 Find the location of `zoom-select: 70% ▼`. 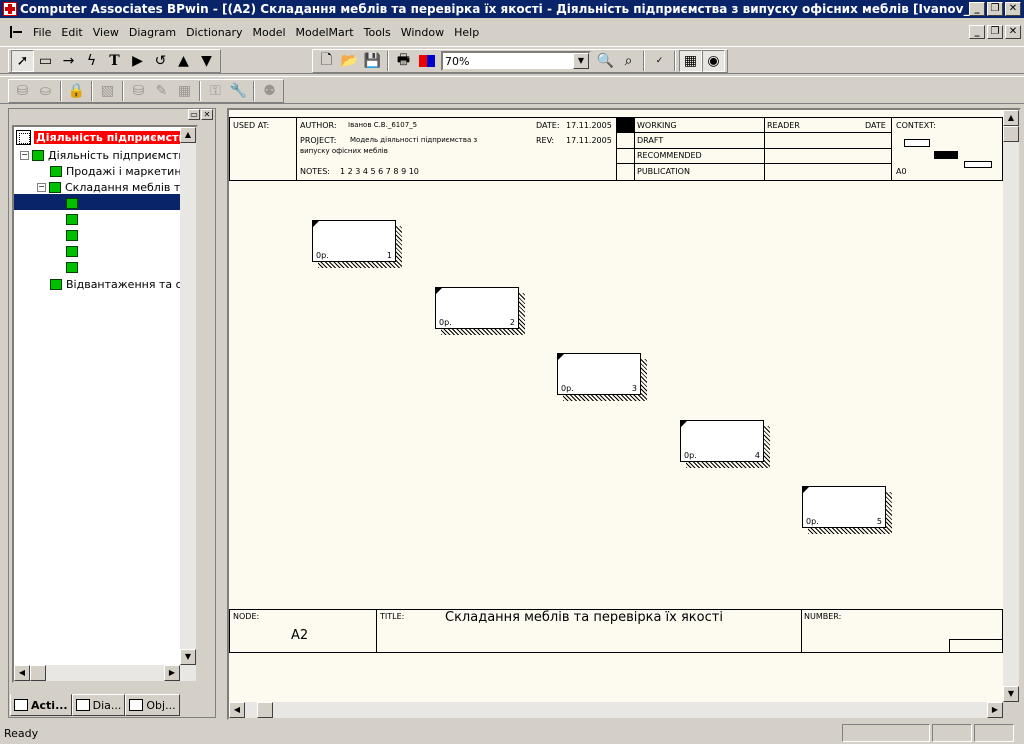

zoom-select: 70% ▼ is located at coordinates (516, 61).